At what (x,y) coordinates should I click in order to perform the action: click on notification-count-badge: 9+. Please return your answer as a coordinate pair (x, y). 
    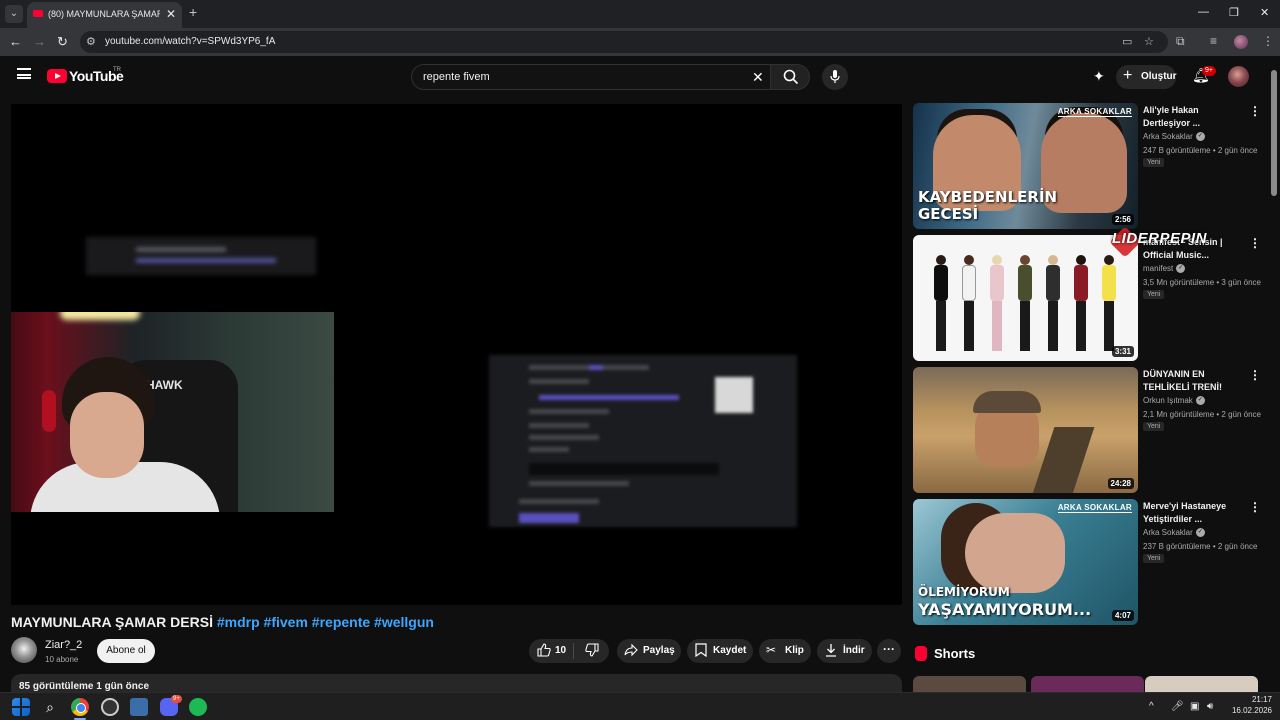
    Looking at the image, I should click on (1209, 71).